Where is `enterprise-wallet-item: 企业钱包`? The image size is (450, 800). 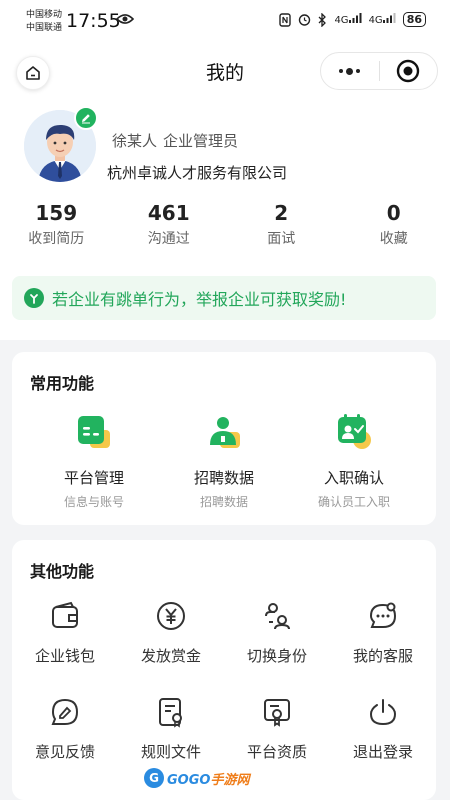
enterprise-wallet-item: 企业钱包 is located at coordinates (65, 633).